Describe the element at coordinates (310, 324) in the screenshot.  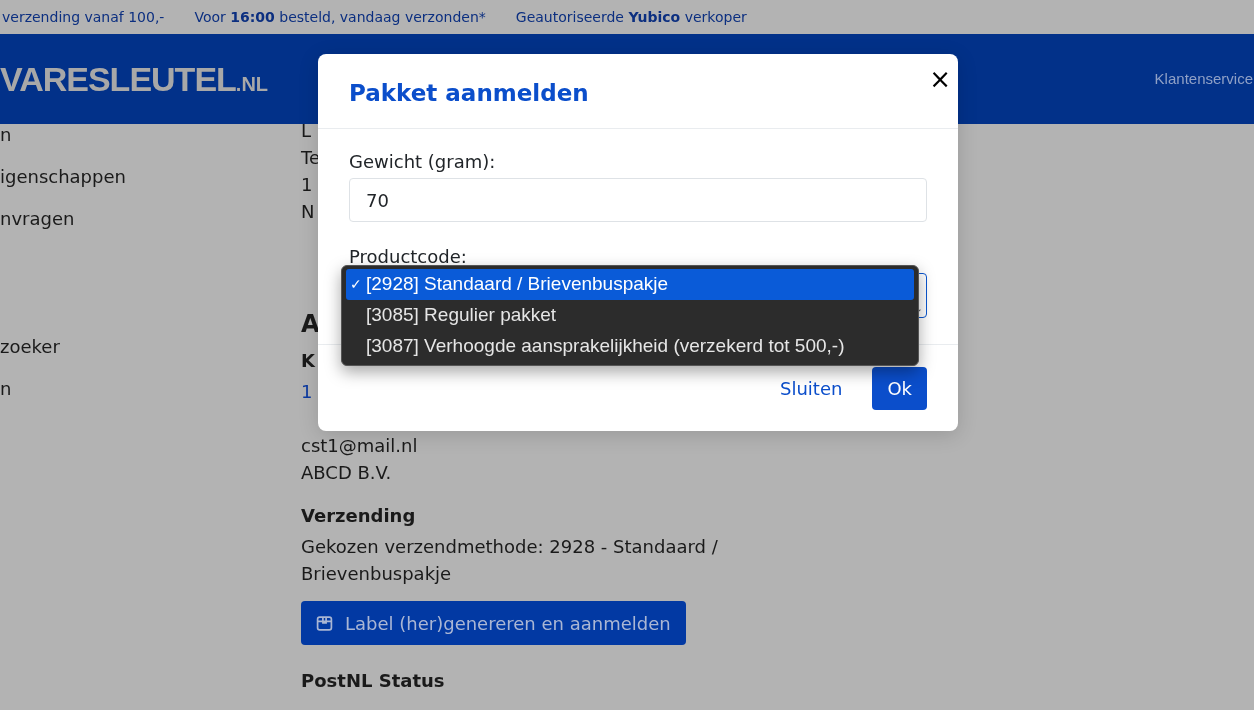
I see `section-heading: A` at that location.